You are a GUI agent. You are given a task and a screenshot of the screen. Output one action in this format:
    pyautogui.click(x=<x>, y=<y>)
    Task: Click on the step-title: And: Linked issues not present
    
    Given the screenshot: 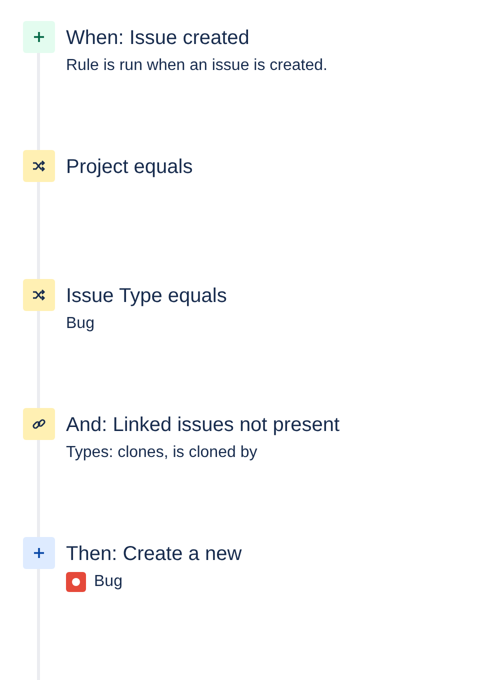 What is the action you would take?
    pyautogui.click(x=203, y=425)
    